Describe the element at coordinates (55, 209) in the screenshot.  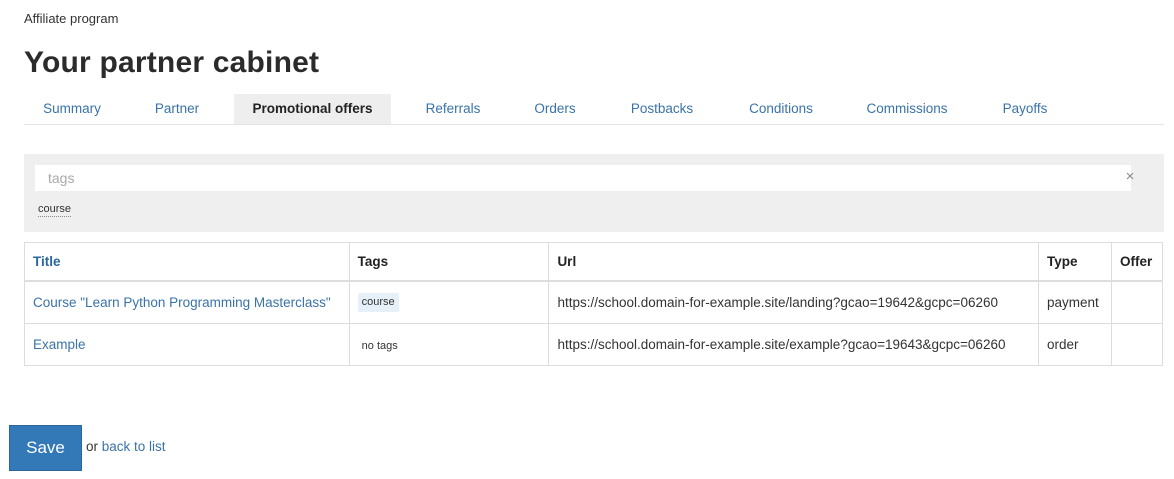
I see `filter-tag-course: course` at that location.